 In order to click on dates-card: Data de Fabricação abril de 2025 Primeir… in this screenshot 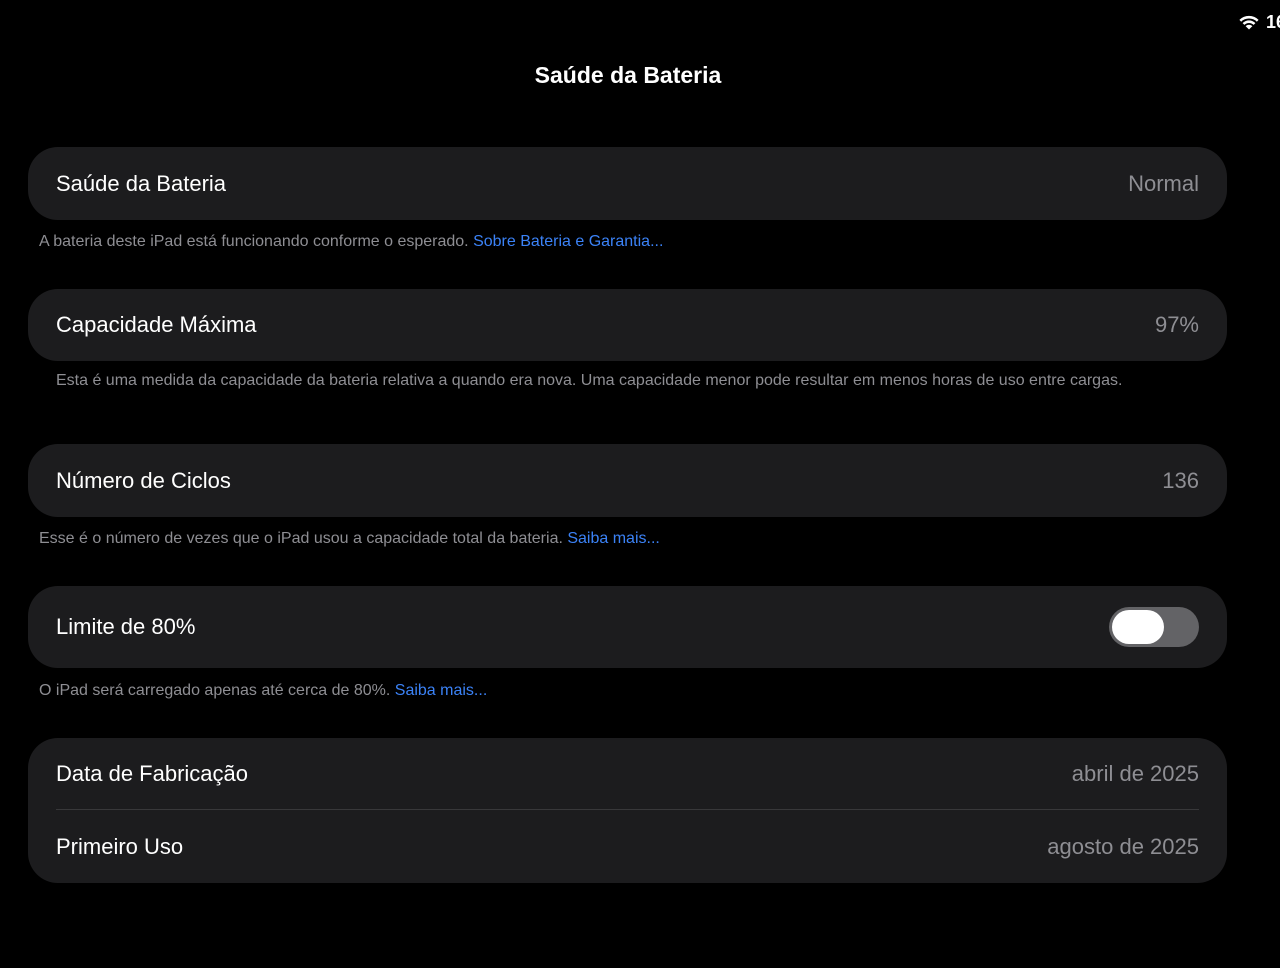, I will do `click(627, 810)`.